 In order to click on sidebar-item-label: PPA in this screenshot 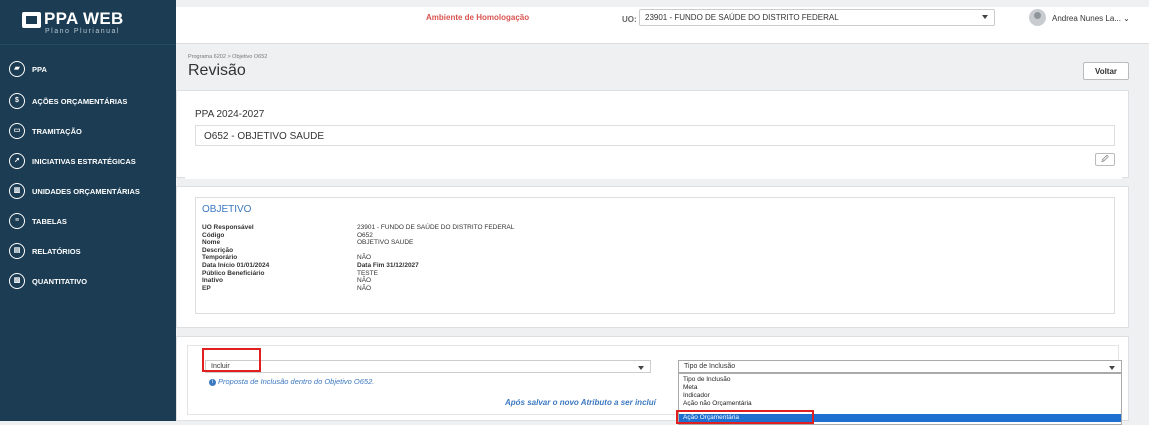, I will do `click(39, 69)`.